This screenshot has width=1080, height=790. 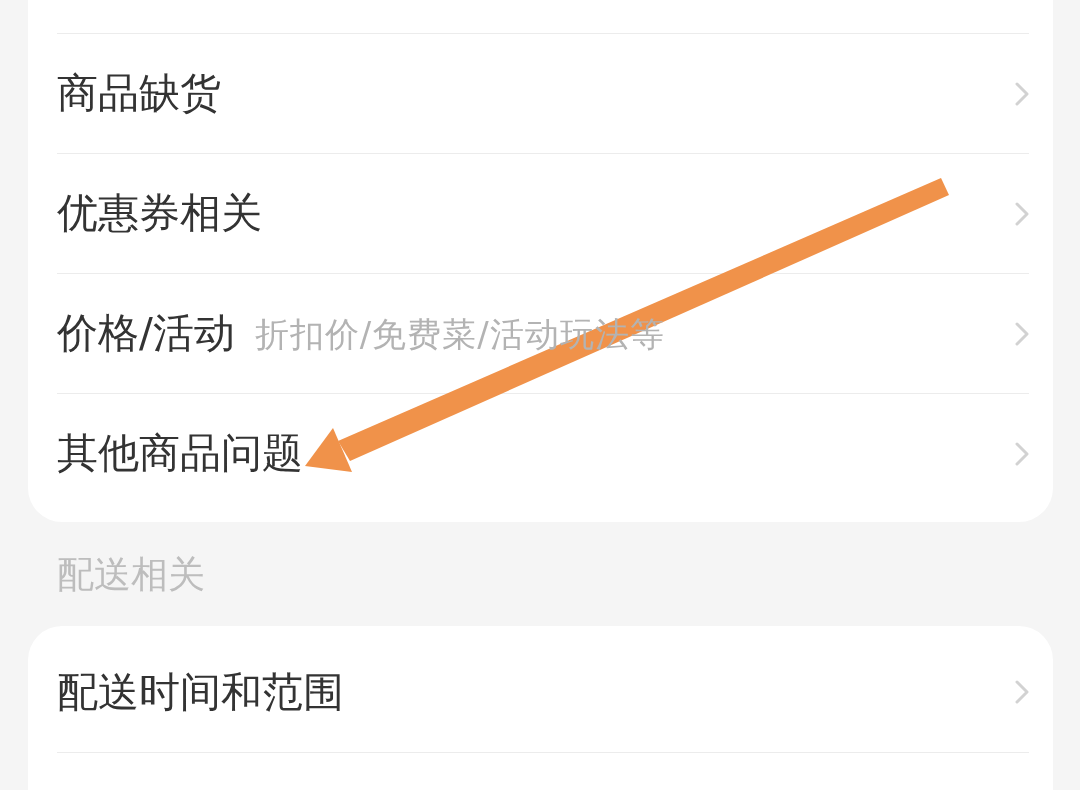 What do you see at coordinates (543, 692) in the screenshot?
I see `menu-item: 配送时间和范围` at bounding box center [543, 692].